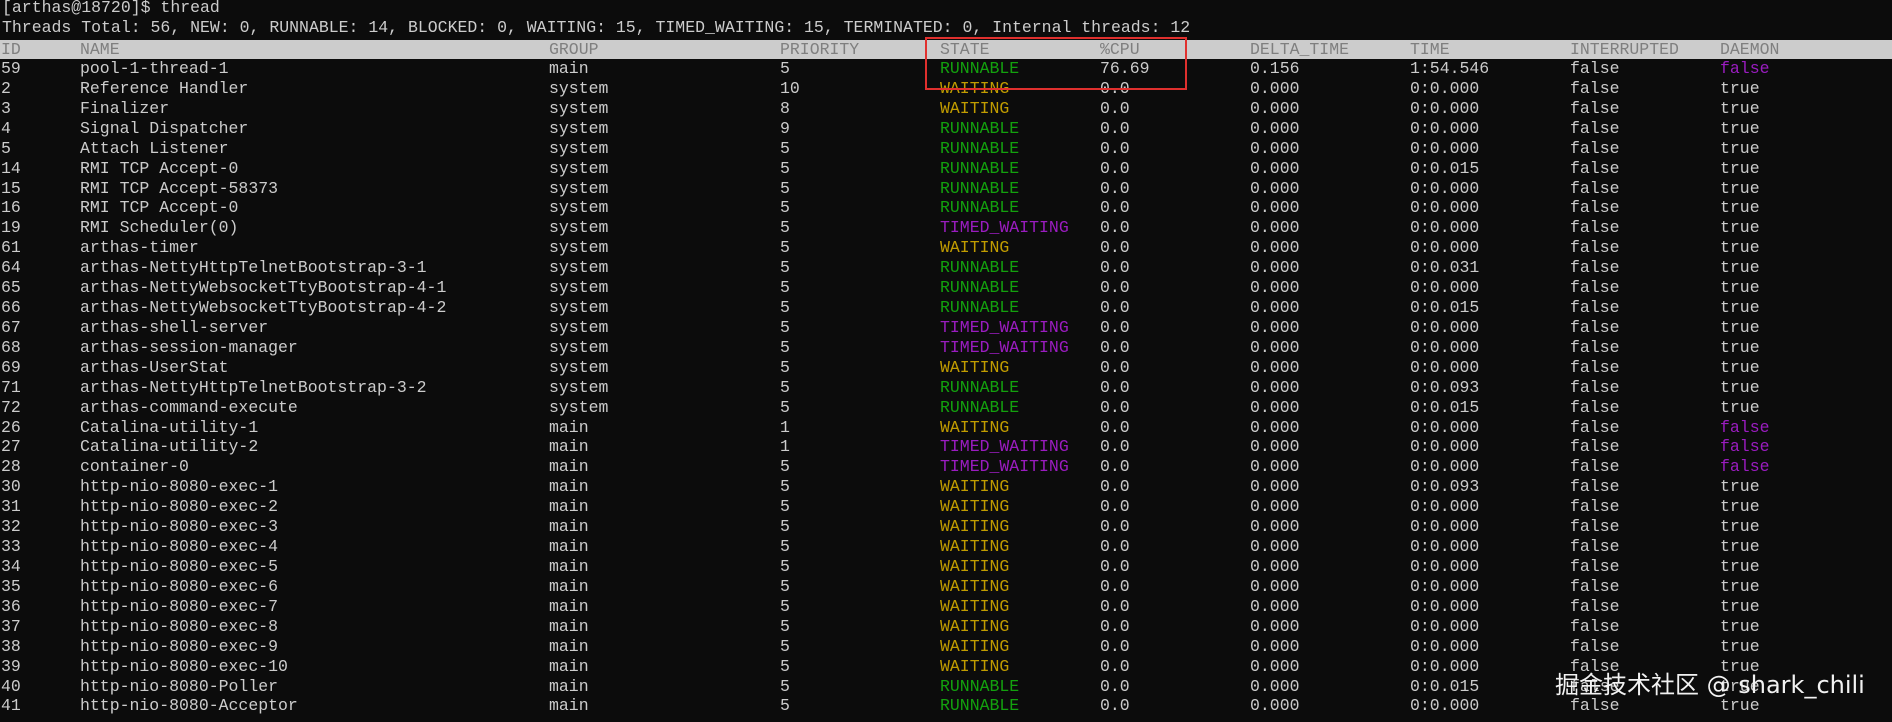 The image size is (1892, 722). Describe the element at coordinates (11, 68) in the screenshot. I see `cell-id: 59` at that location.